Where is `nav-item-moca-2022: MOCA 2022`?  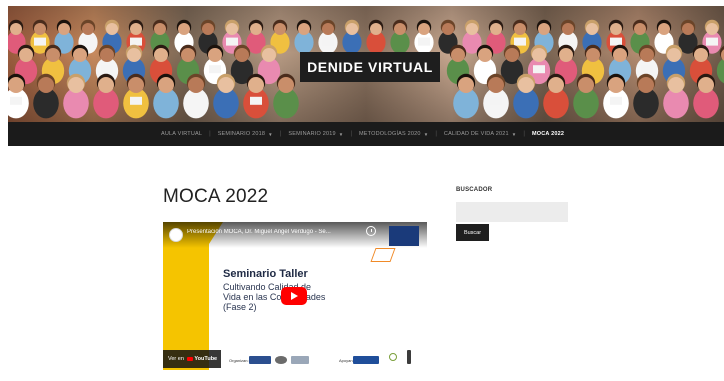 nav-item-moca-2022: MOCA 2022 is located at coordinates (548, 134).